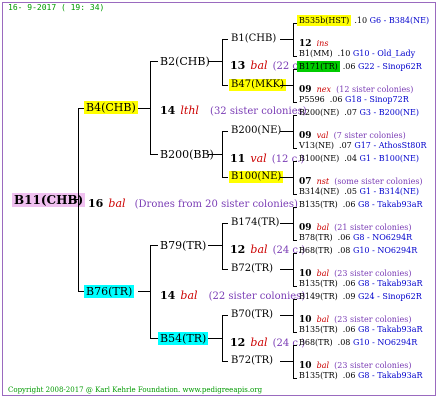 This screenshot has width=440, height=400. Describe the element at coordinates (238, 158) in the screenshot. I see `drone-num: 11` at that location.